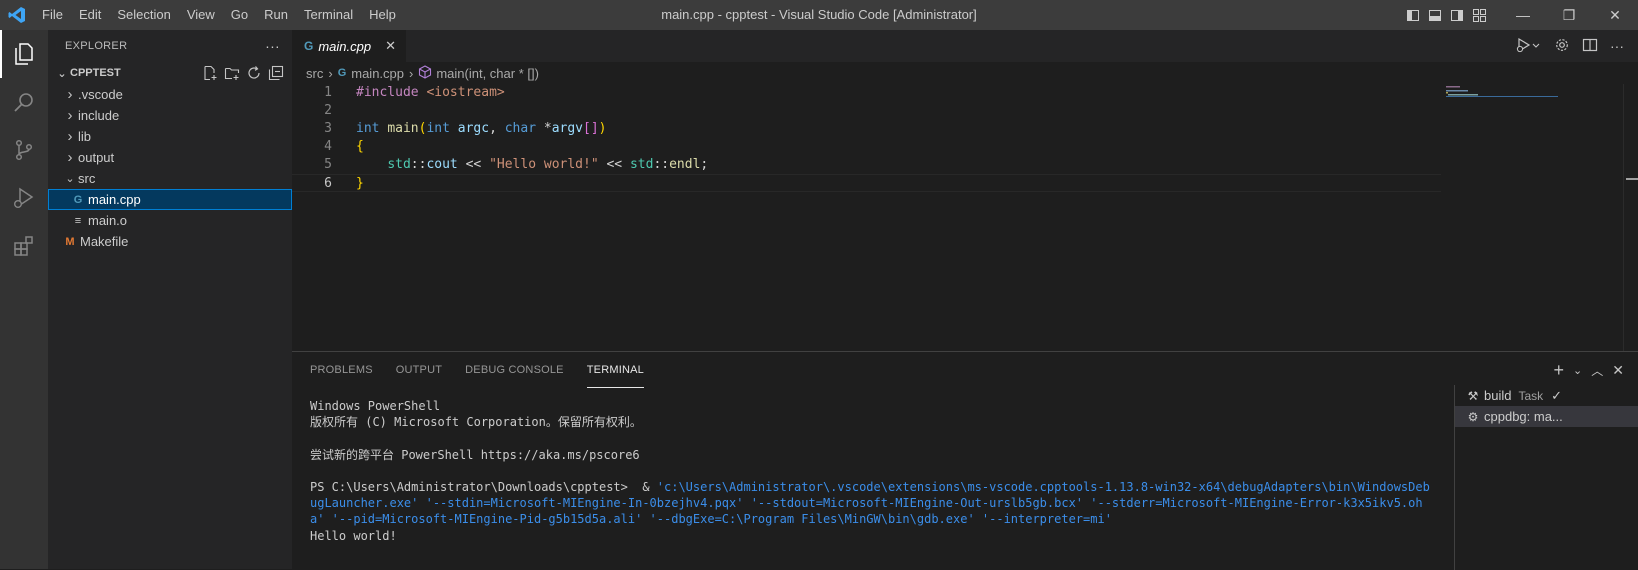  What do you see at coordinates (170, 199) in the screenshot?
I see `tree-item-main-cpp: Gmain.cpp` at bounding box center [170, 199].